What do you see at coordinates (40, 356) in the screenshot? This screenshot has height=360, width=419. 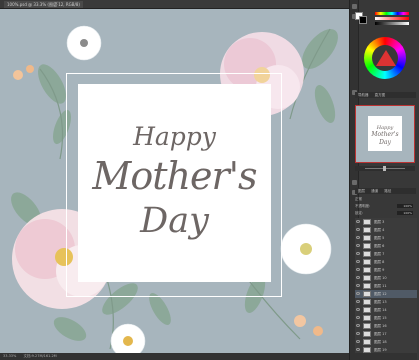 I see `doc-info: 文档:9.27M/161.2M` at bounding box center [40, 356].